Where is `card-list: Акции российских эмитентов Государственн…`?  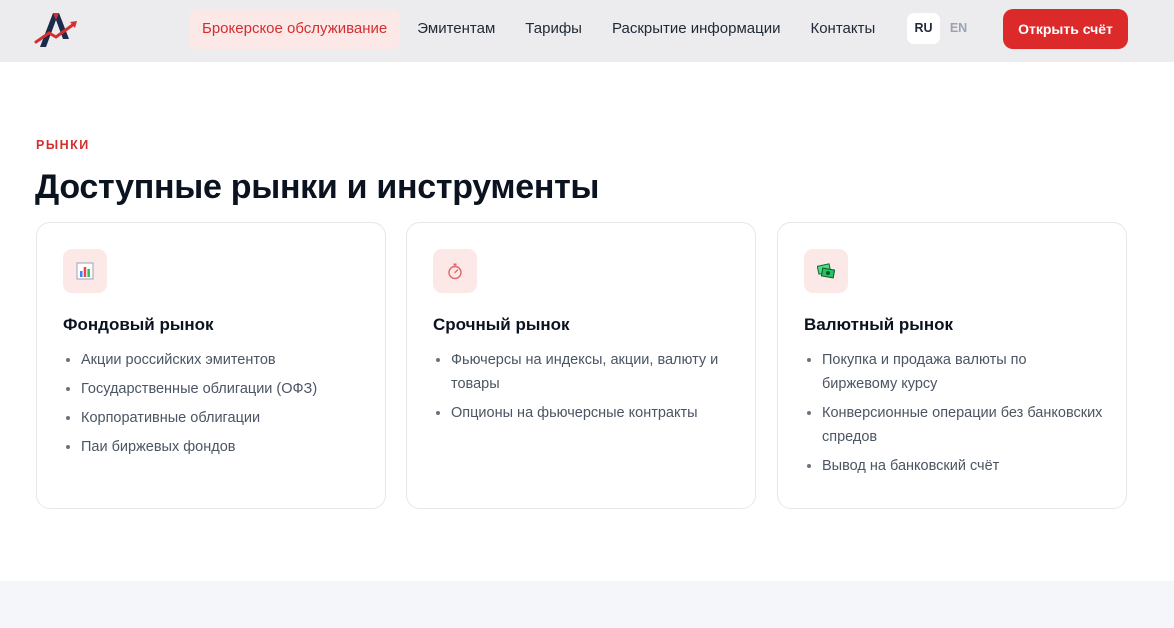 card-list: Акции российских эмитентов Государственн… is located at coordinates (213, 406).